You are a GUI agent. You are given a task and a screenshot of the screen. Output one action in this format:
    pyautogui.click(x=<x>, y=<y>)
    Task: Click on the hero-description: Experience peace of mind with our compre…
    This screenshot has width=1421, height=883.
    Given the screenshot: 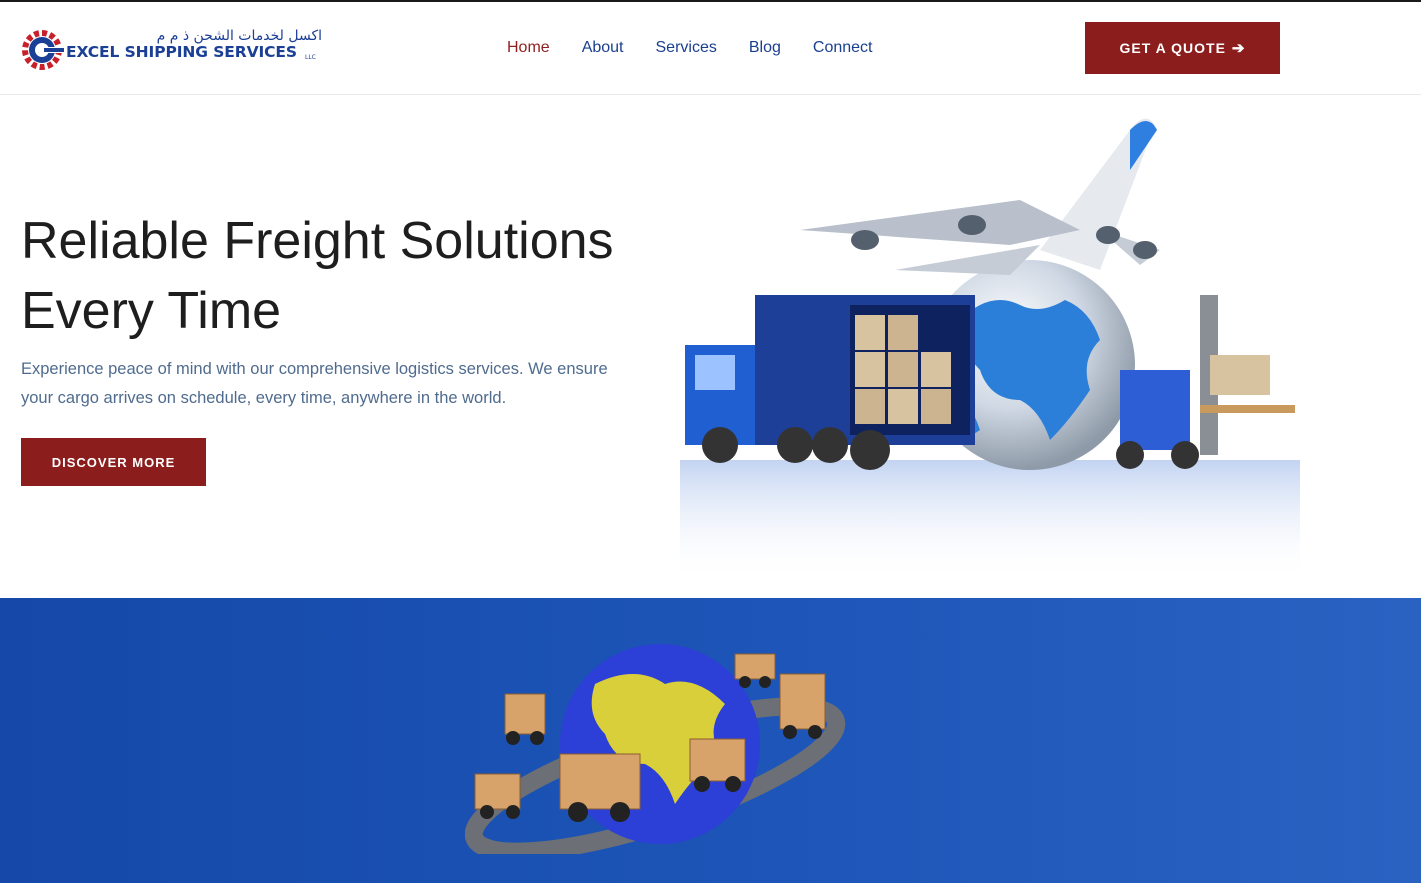 What is the action you would take?
    pyautogui.click(x=314, y=383)
    